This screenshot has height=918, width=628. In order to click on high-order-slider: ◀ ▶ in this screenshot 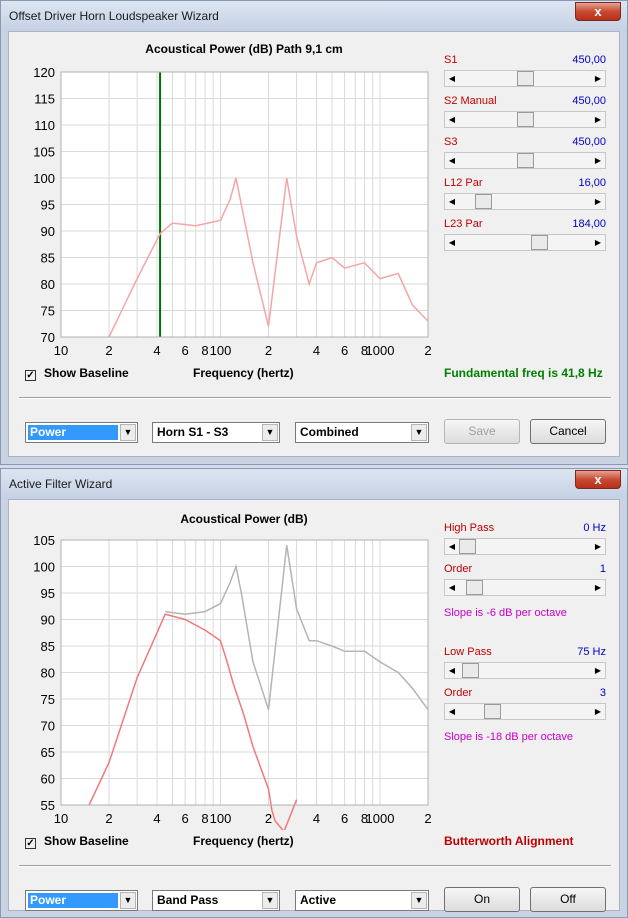, I will do `click(525, 587)`.